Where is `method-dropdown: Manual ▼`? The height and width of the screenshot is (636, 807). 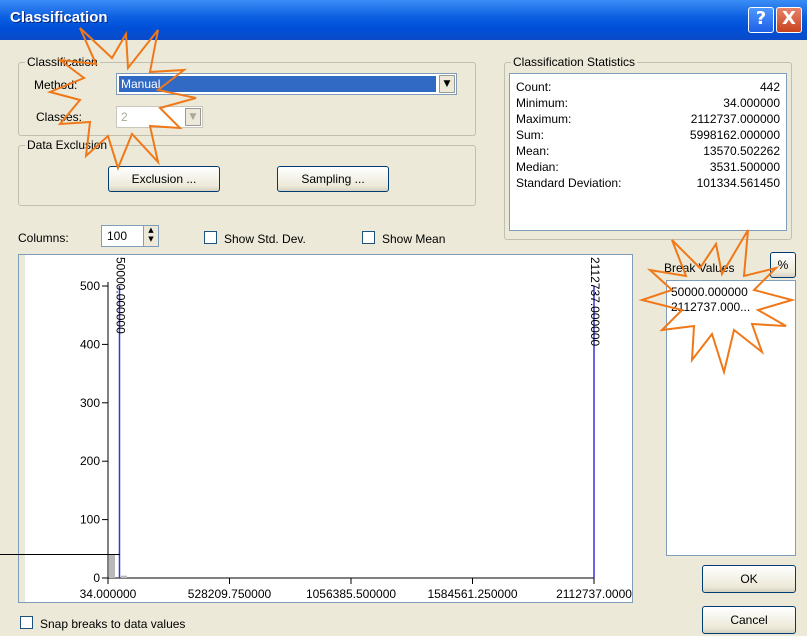
method-dropdown: Manual ▼ is located at coordinates (286, 84).